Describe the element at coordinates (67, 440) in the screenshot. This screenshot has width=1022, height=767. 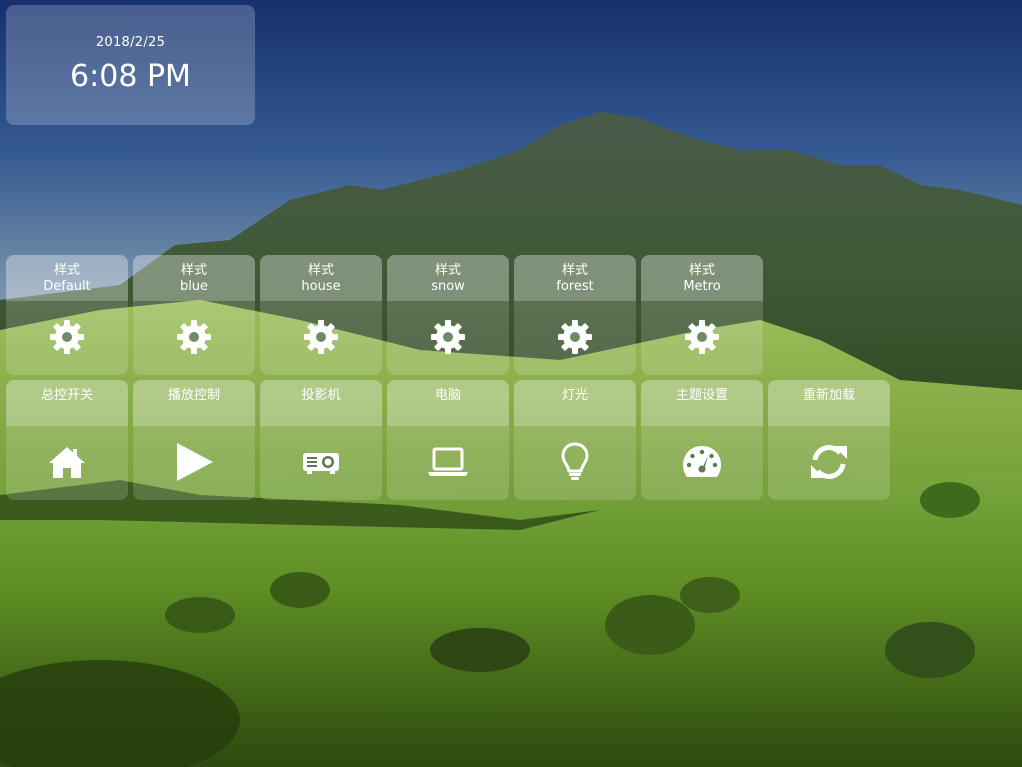
I see `master-switch-tile: 总控开关` at that location.